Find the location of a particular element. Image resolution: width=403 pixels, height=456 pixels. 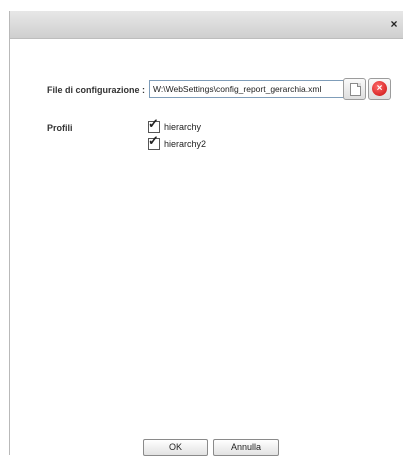

ok-button: OK is located at coordinates (175, 447).